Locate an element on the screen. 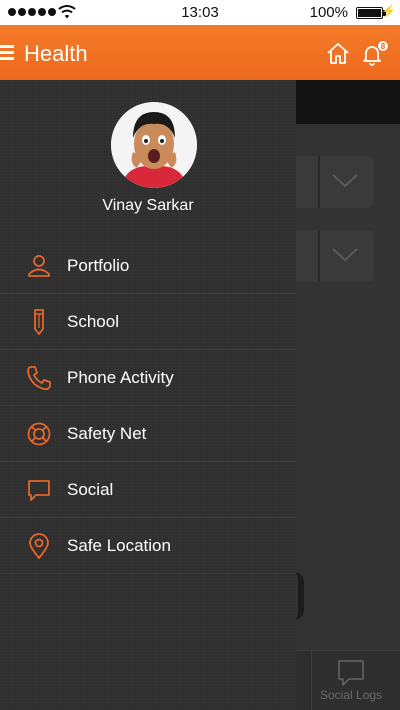 The height and width of the screenshot is (710, 400). location-pin-icon is located at coordinates (39, 546).